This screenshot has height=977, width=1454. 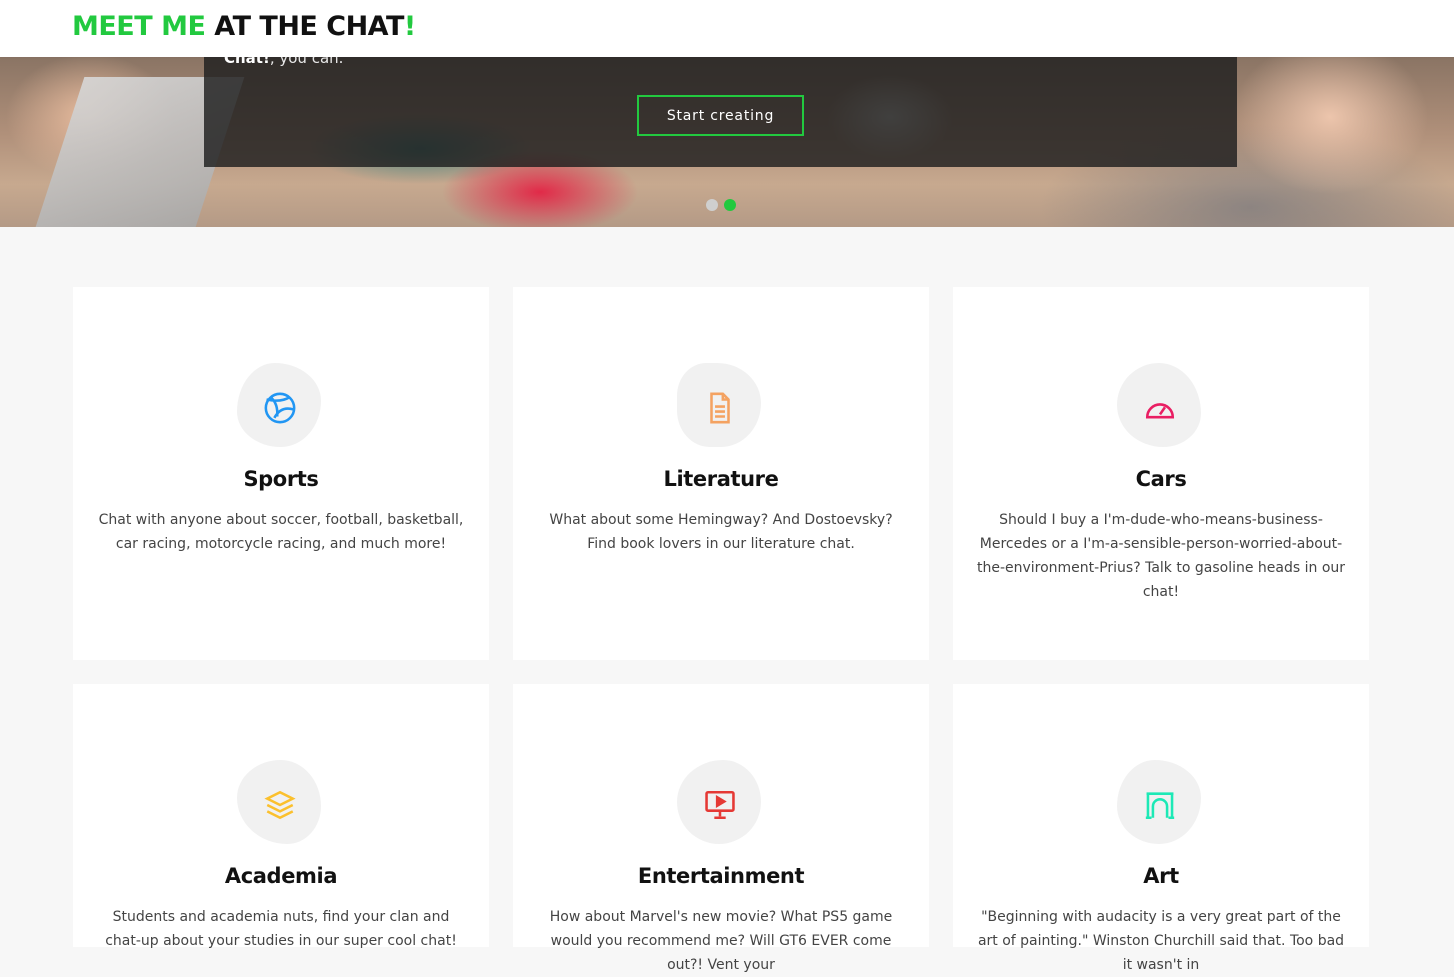 I want to click on basketball-icon, so click(x=280, y=408).